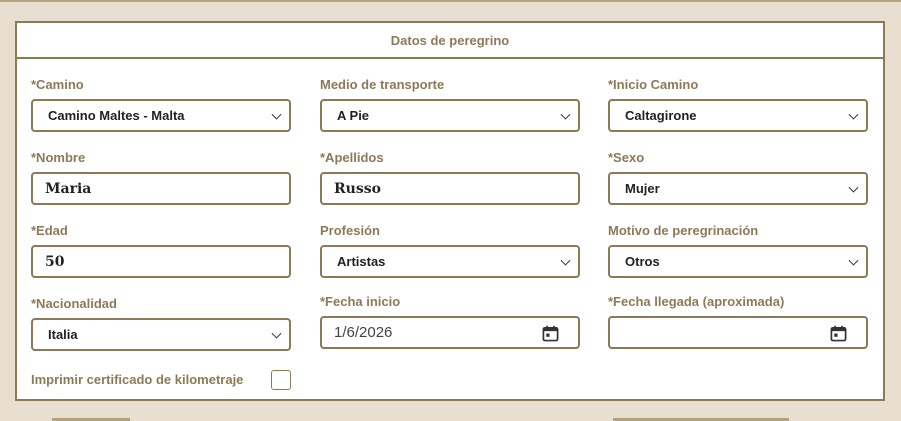  What do you see at coordinates (353, 115) in the screenshot?
I see `transporte-value: A Pie` at bounding box center [353, 115].